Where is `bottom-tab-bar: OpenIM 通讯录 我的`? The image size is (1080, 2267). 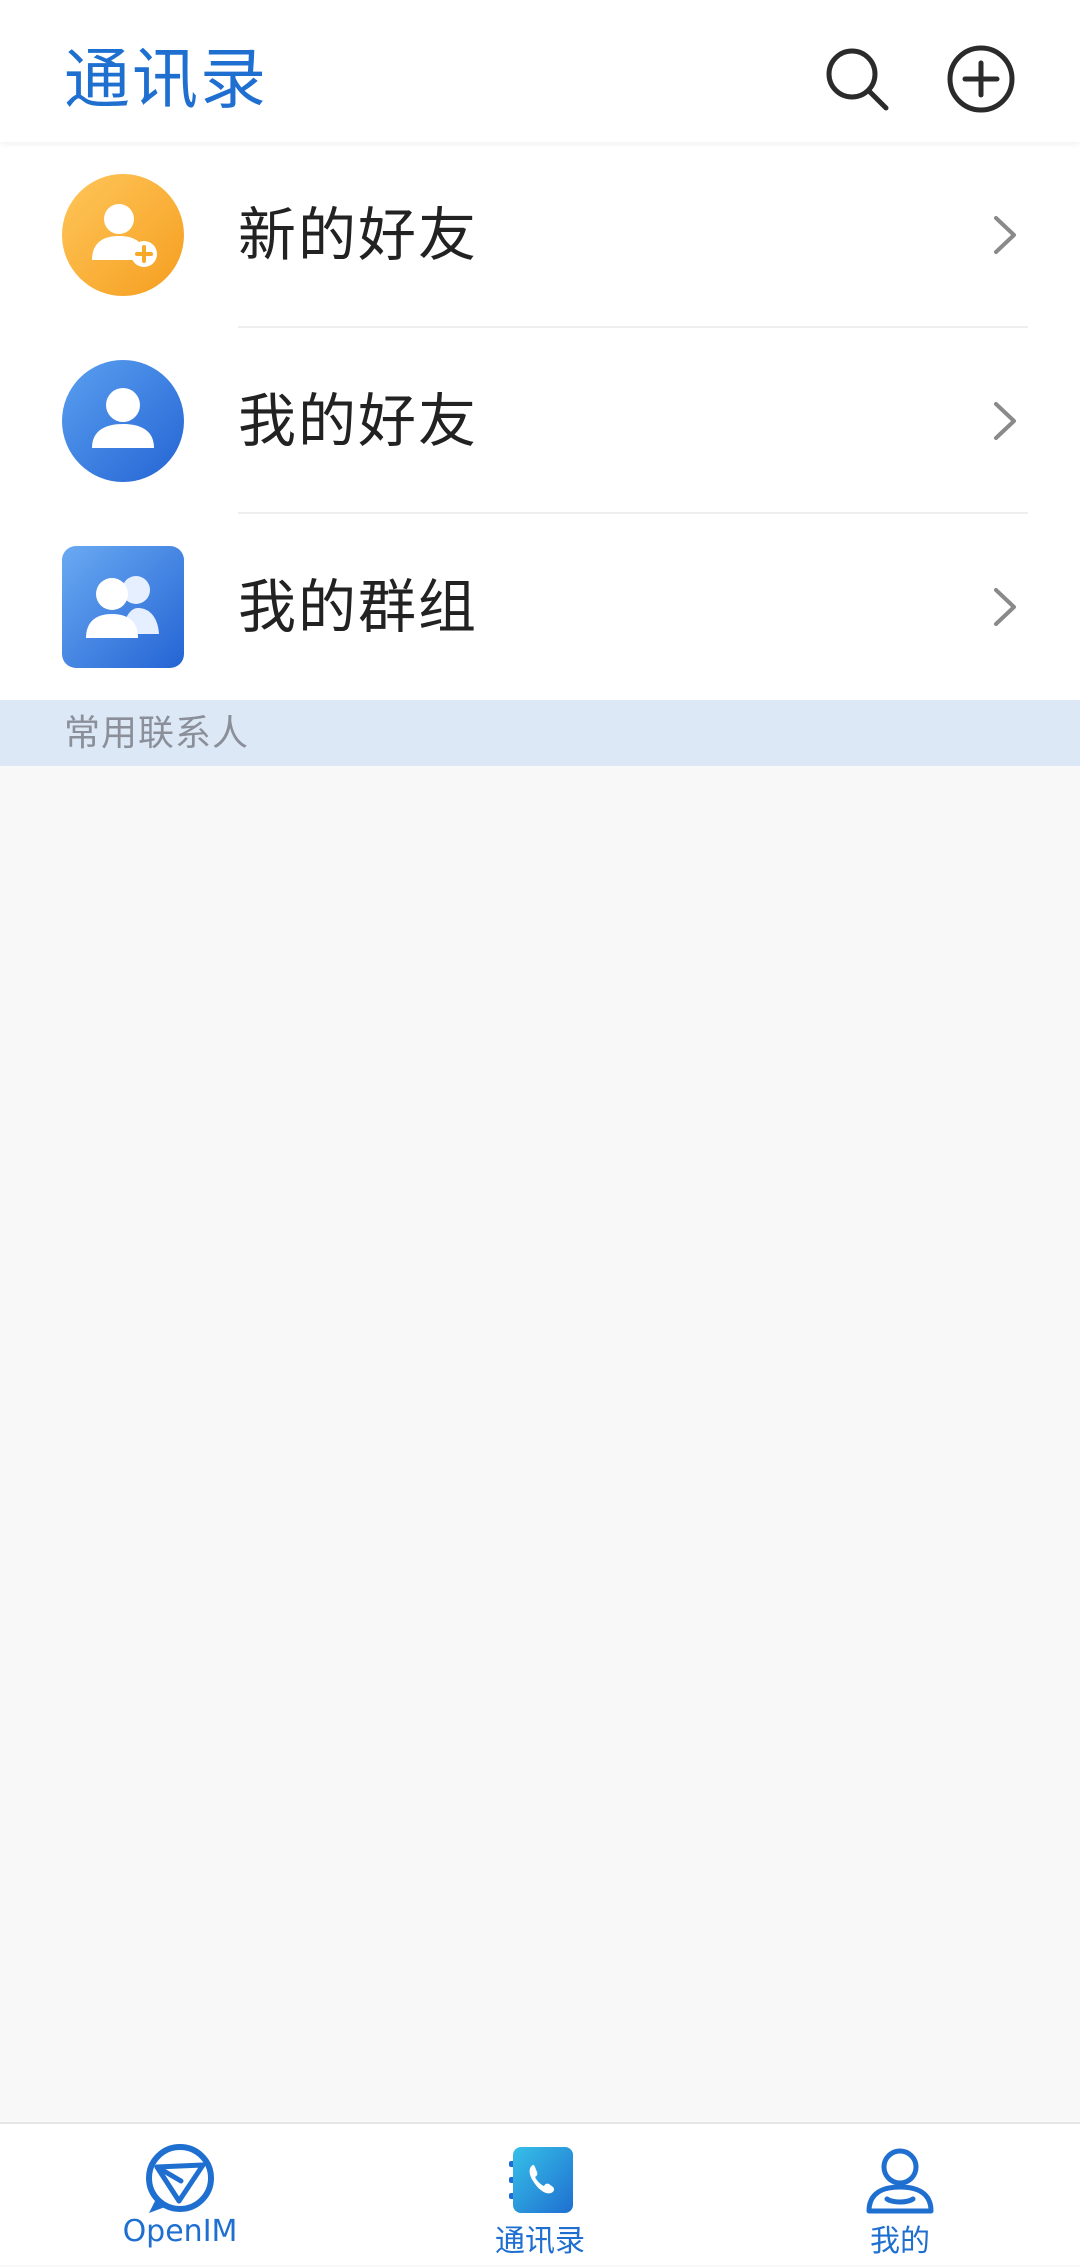 bottom-tab-bar: OpenIM 通讯录 我的 is located at coordinates (540, 2193).